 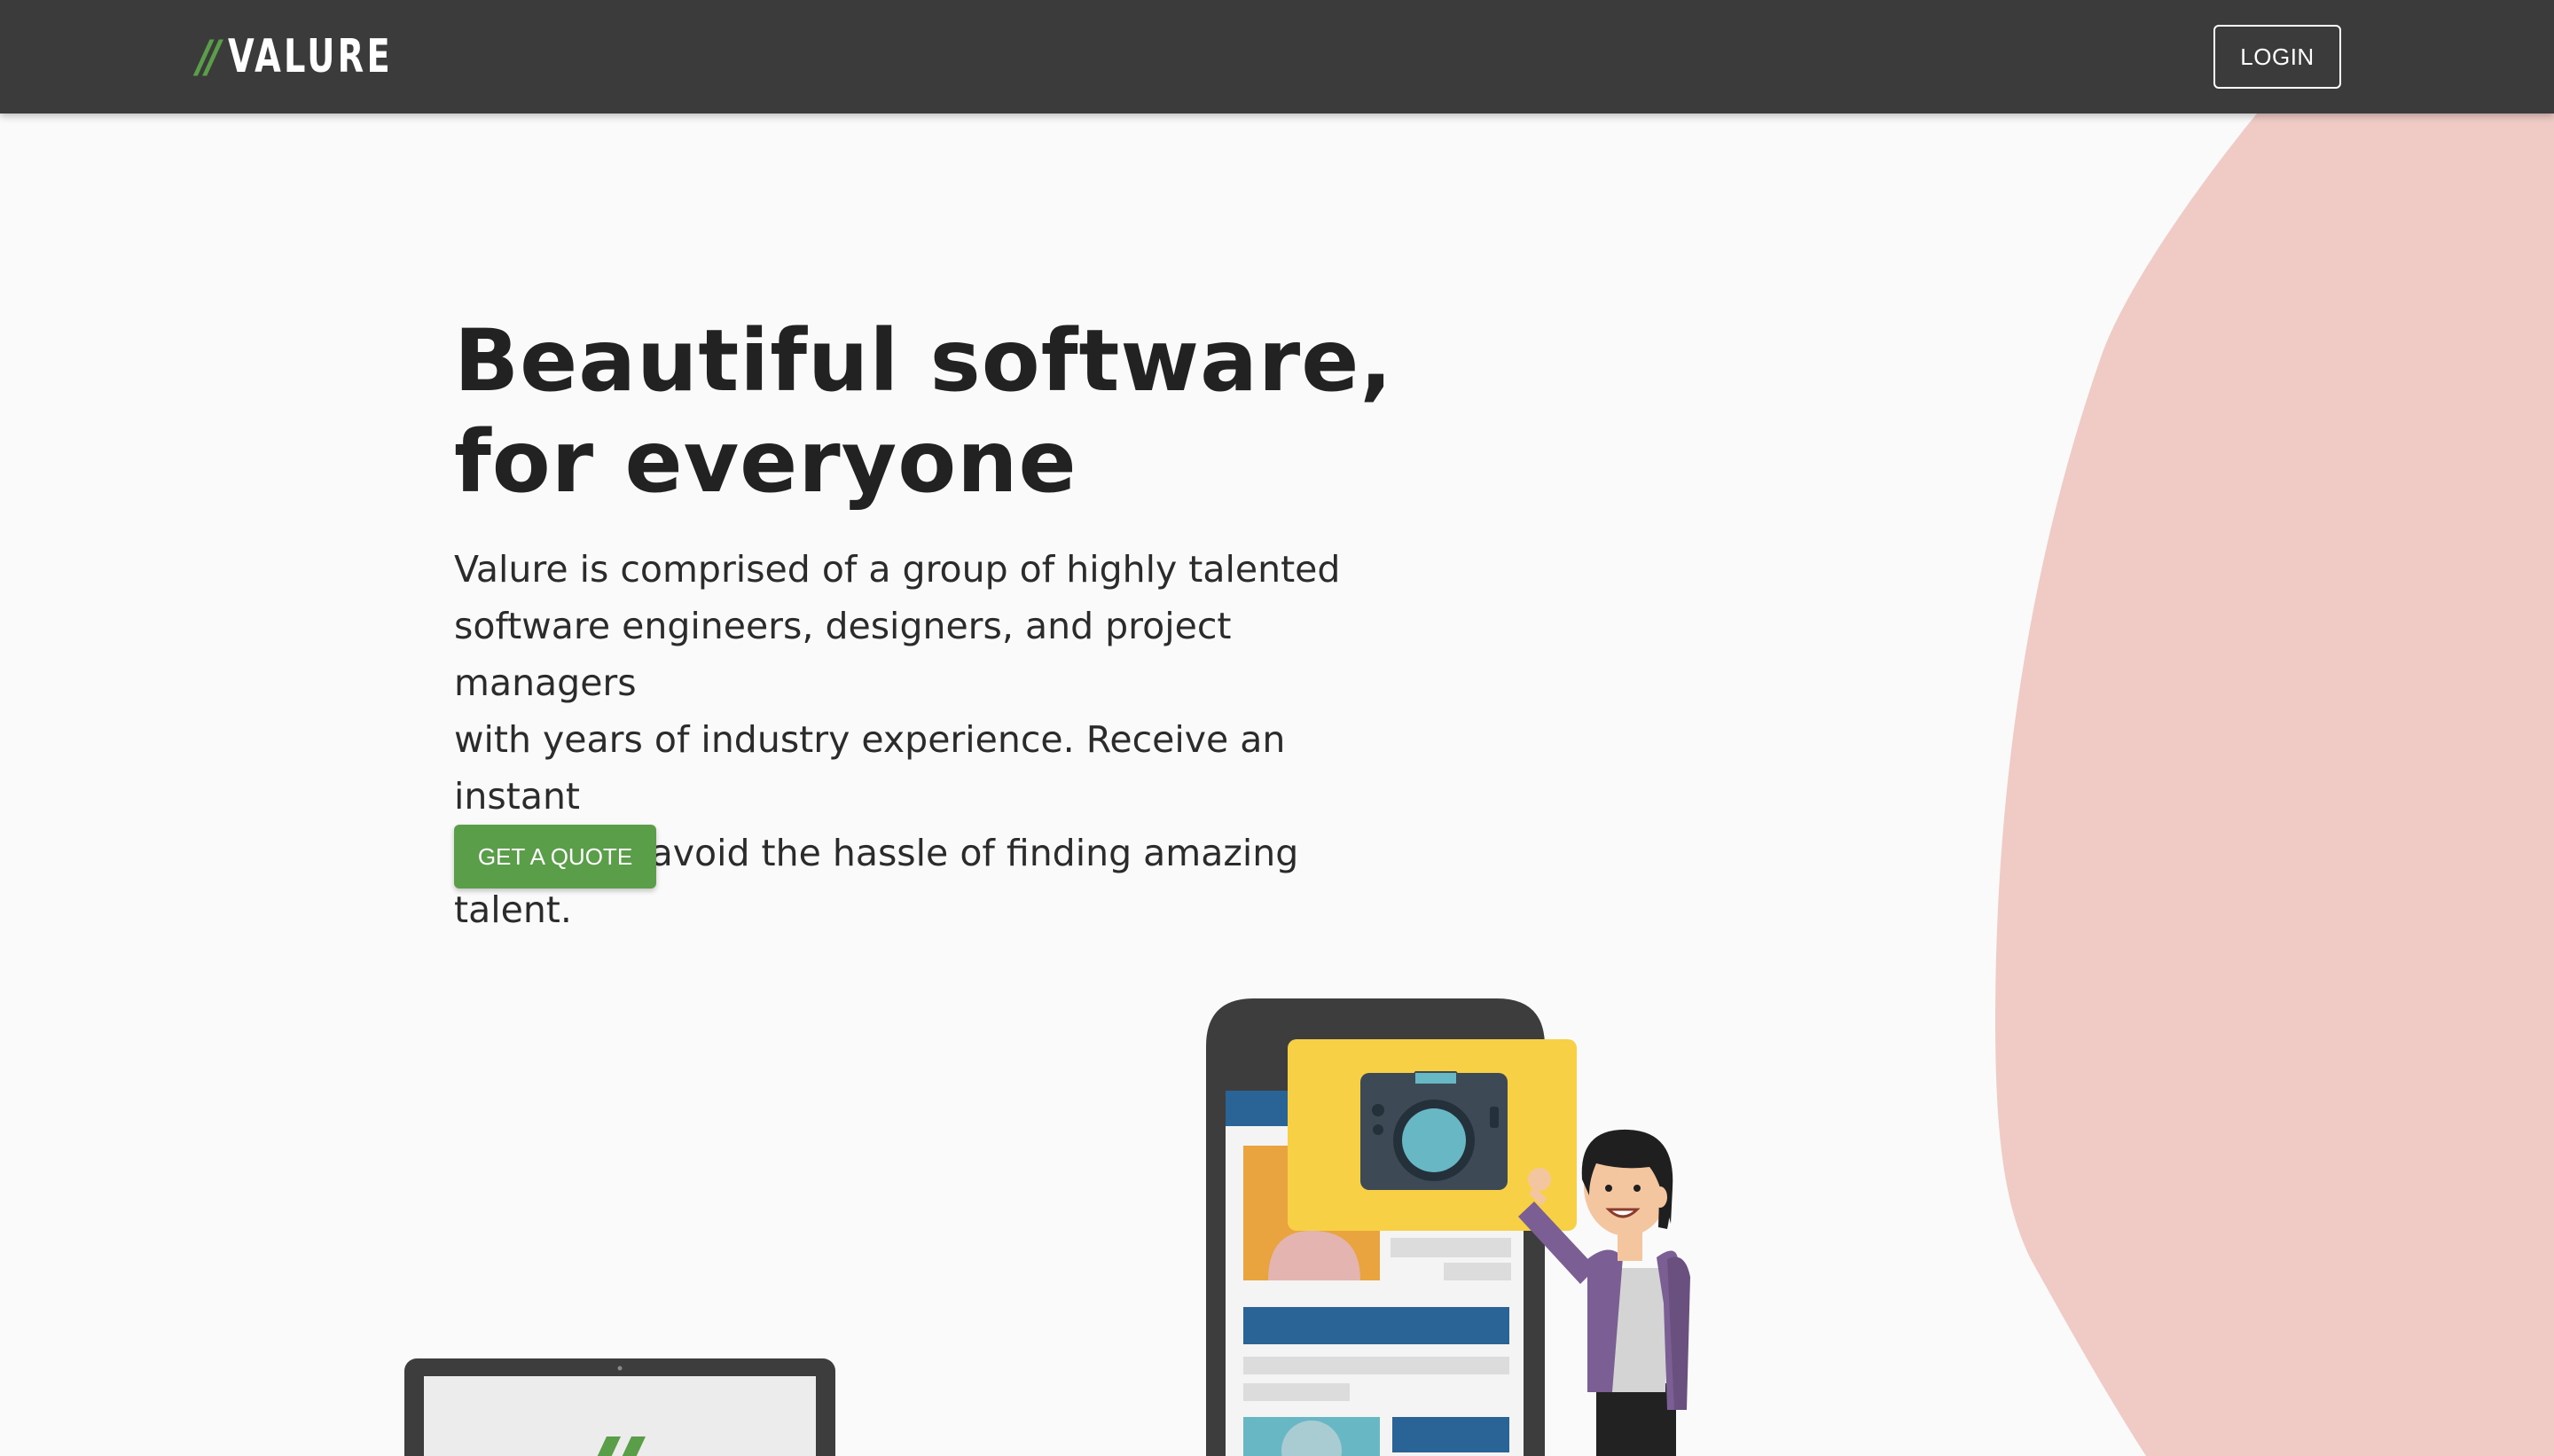 I want to click on login-button: LOGIN, so click(x=2277, y=57).